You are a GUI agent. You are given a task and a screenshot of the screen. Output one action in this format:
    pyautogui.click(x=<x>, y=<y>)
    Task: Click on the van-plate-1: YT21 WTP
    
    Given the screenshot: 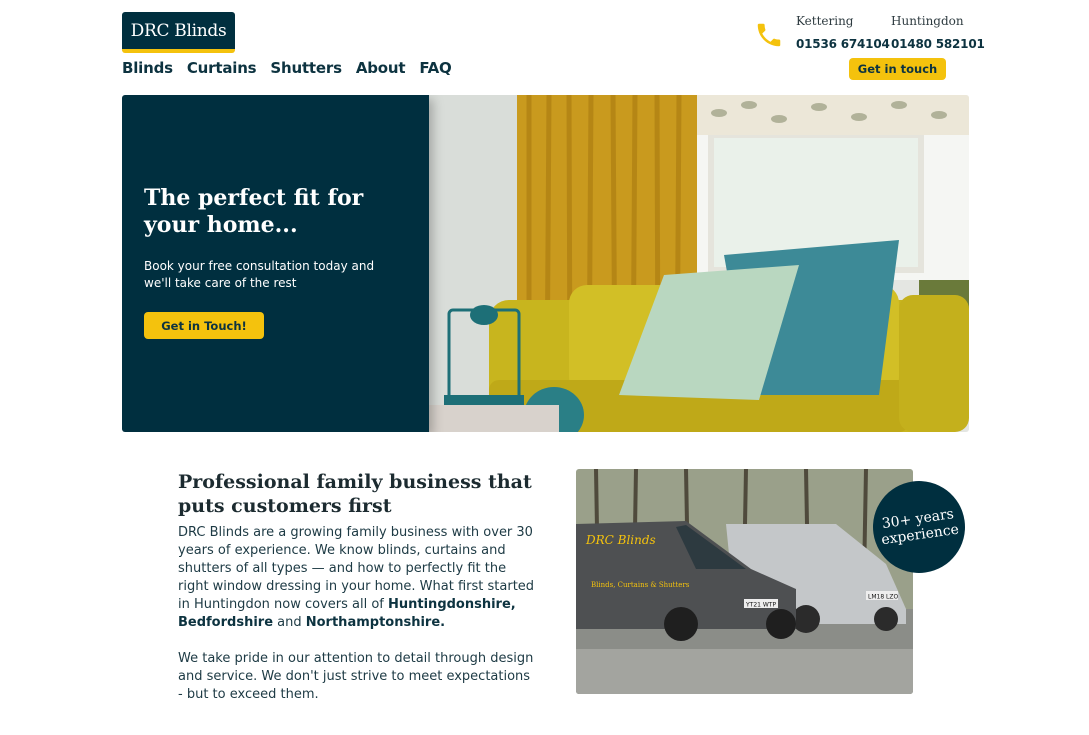 What is the action you would take?
    pyautogui.click(x=760, y=605)
    